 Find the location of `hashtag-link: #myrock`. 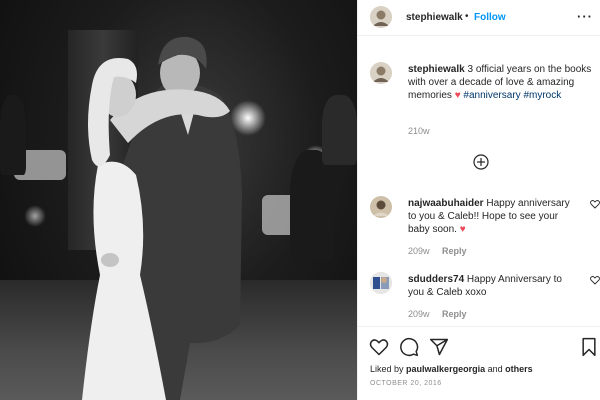

hashtag-link: #myrock is located at coordinates (542, 95).